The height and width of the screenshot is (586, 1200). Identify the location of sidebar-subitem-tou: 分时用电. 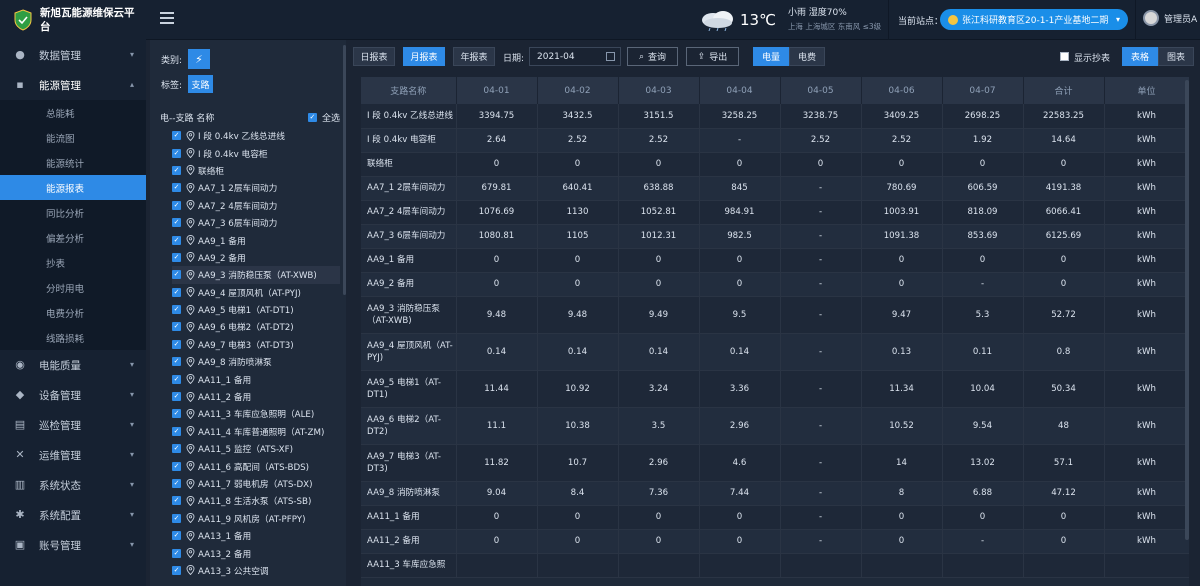
(73, 287).